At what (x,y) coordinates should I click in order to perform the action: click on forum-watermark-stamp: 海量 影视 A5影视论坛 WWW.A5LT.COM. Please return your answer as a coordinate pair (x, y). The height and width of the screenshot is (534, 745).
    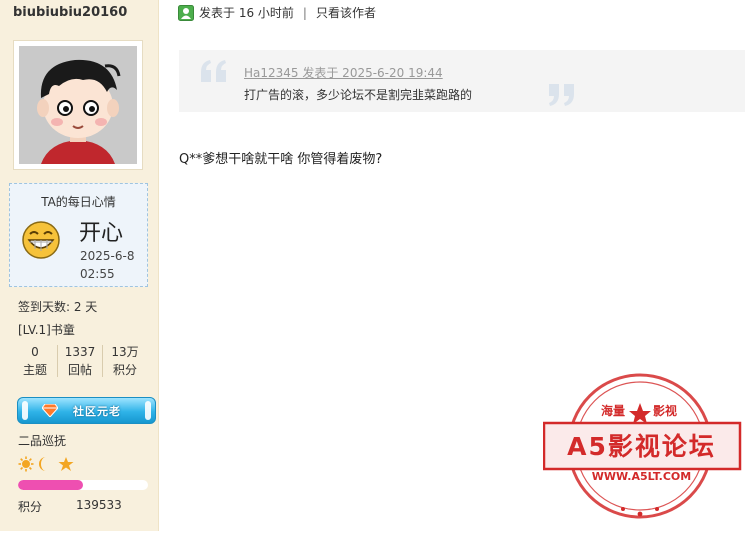
    Looking at the image, I should click on (642, 451).